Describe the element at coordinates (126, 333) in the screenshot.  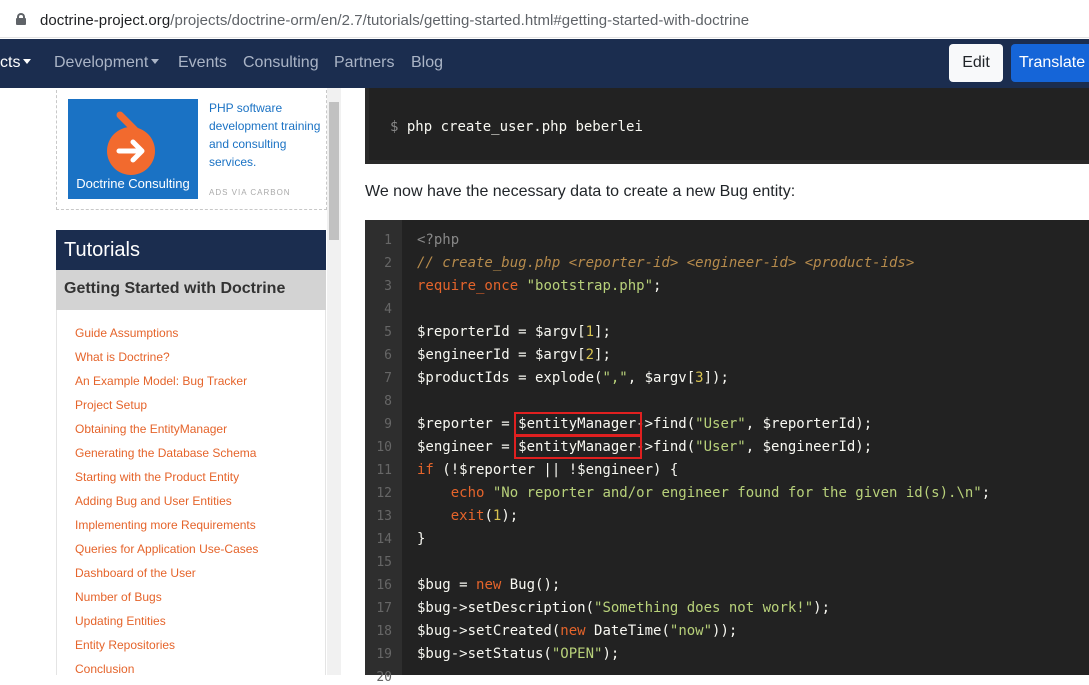
I see `toc-link: Guide Assumptions` at that location.